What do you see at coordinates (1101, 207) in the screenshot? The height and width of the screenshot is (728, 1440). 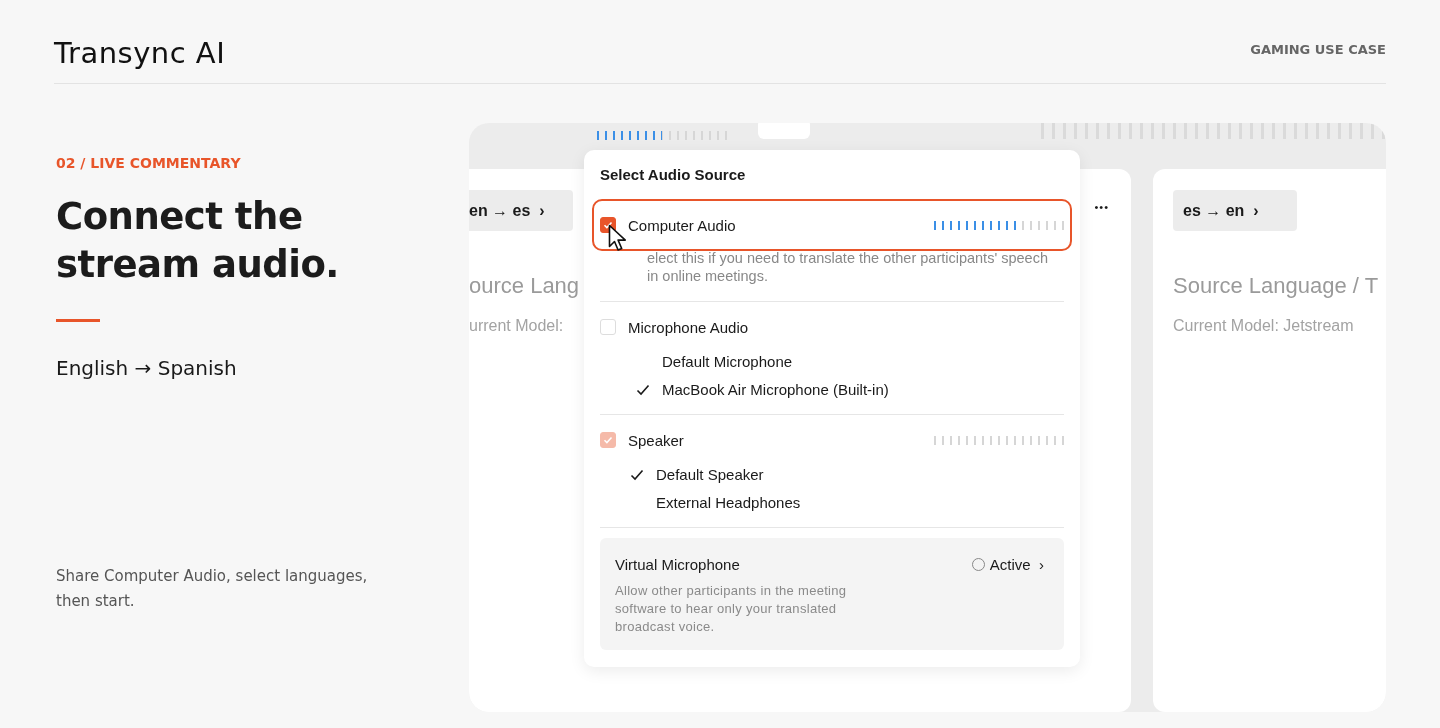 I see `more-icon: •••` at bounding box center [1101, 207].